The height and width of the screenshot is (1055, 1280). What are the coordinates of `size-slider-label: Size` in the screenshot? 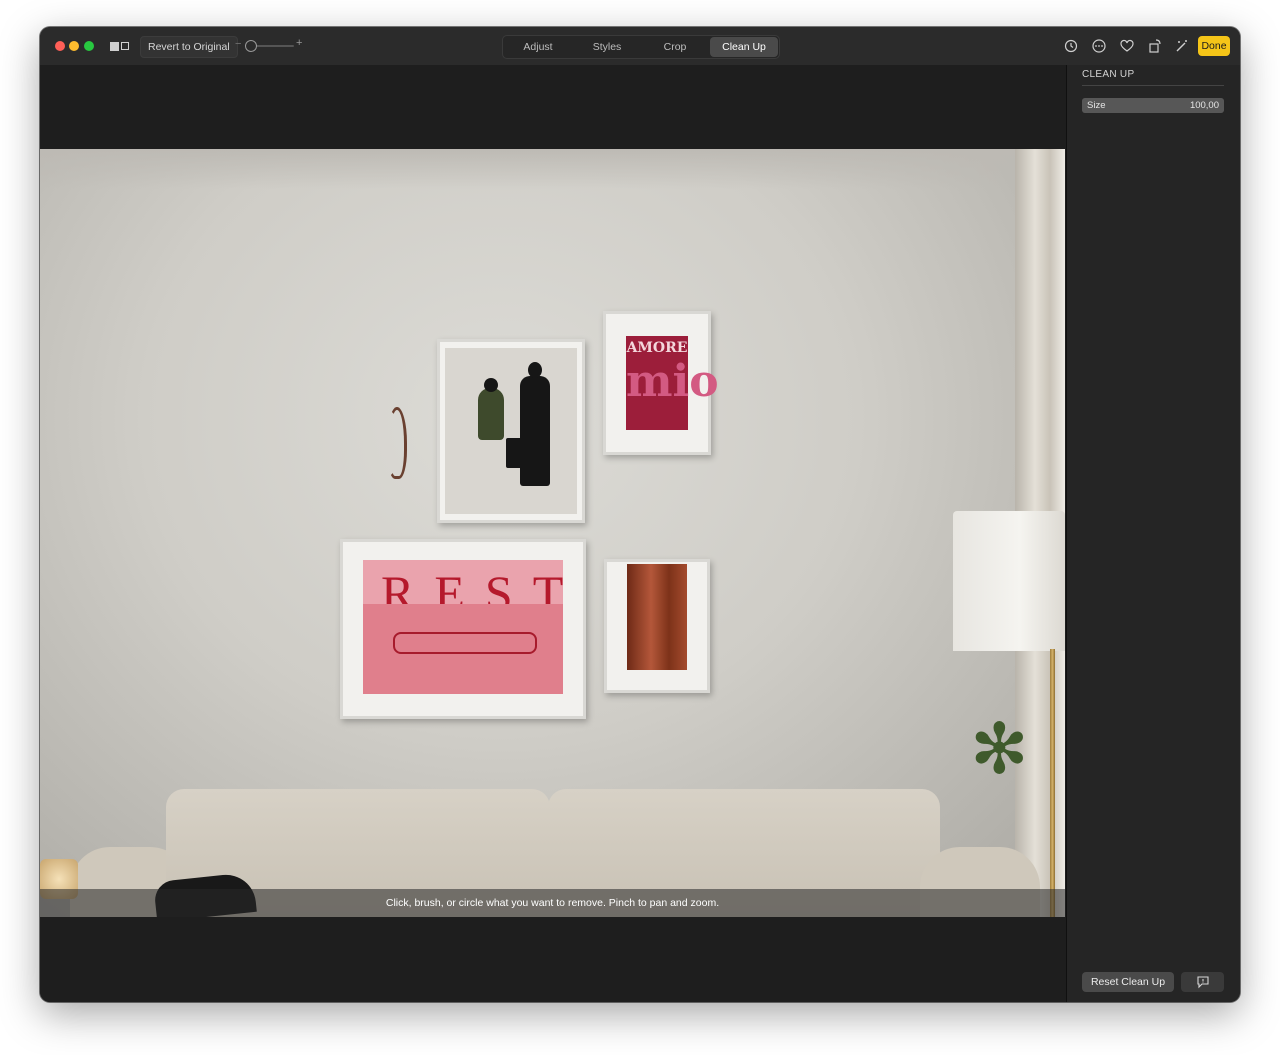 It's located at (1096, 105).